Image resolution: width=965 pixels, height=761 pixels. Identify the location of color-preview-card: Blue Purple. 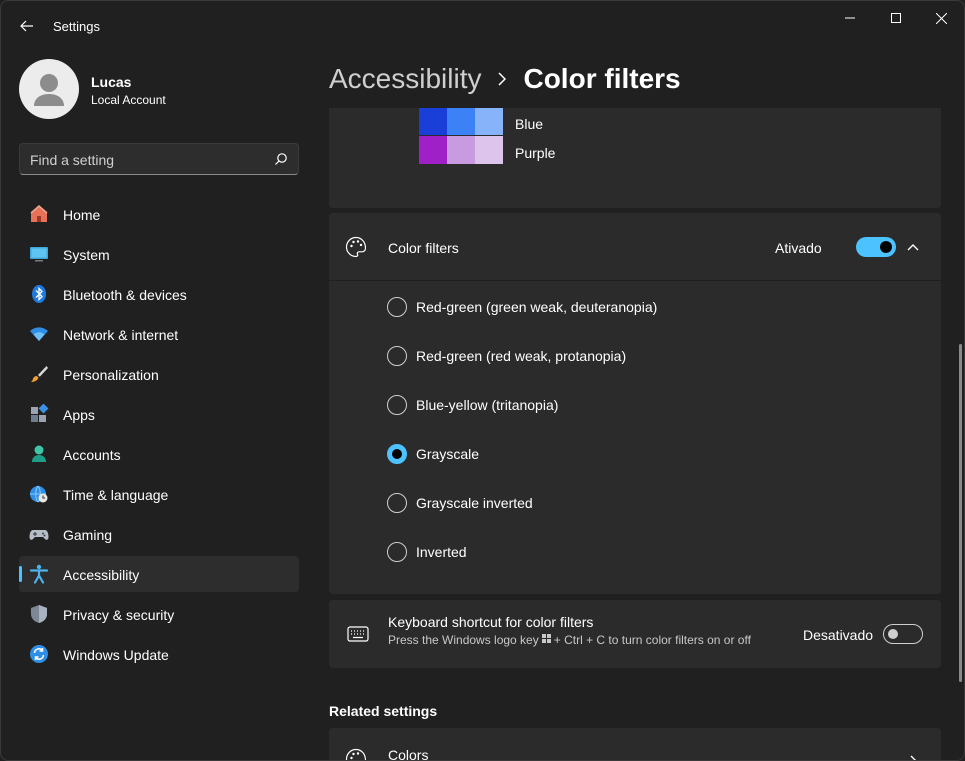
(635, 158).